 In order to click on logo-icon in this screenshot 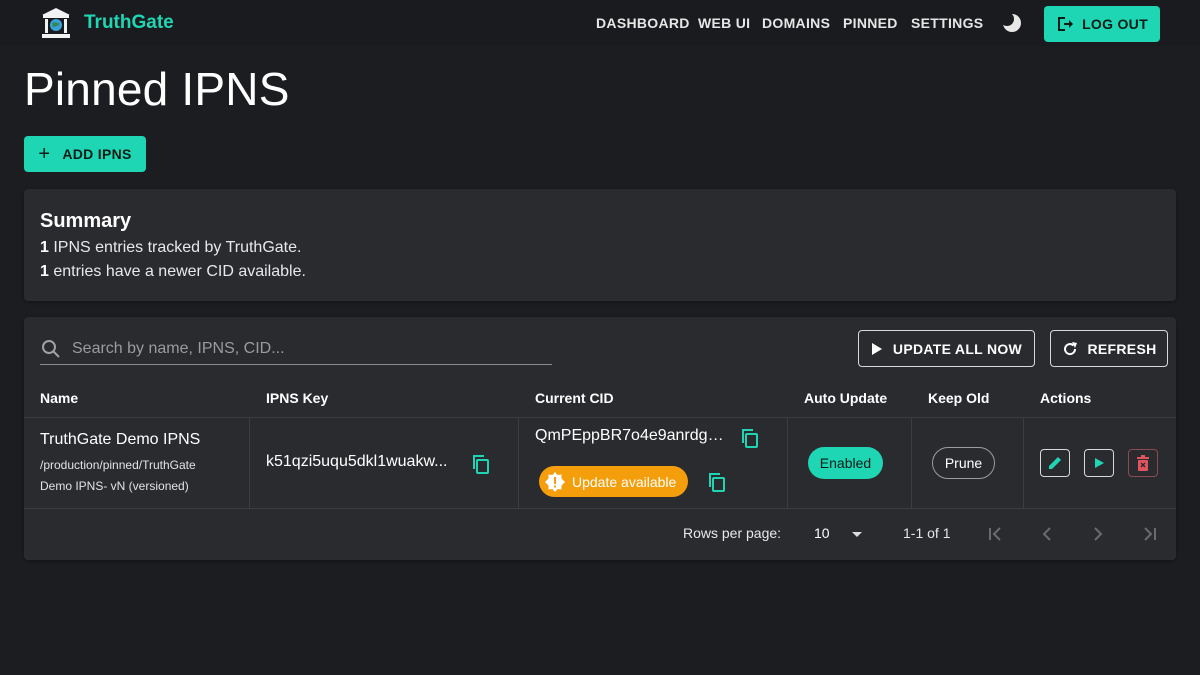, I will do `click(56, 23)`.